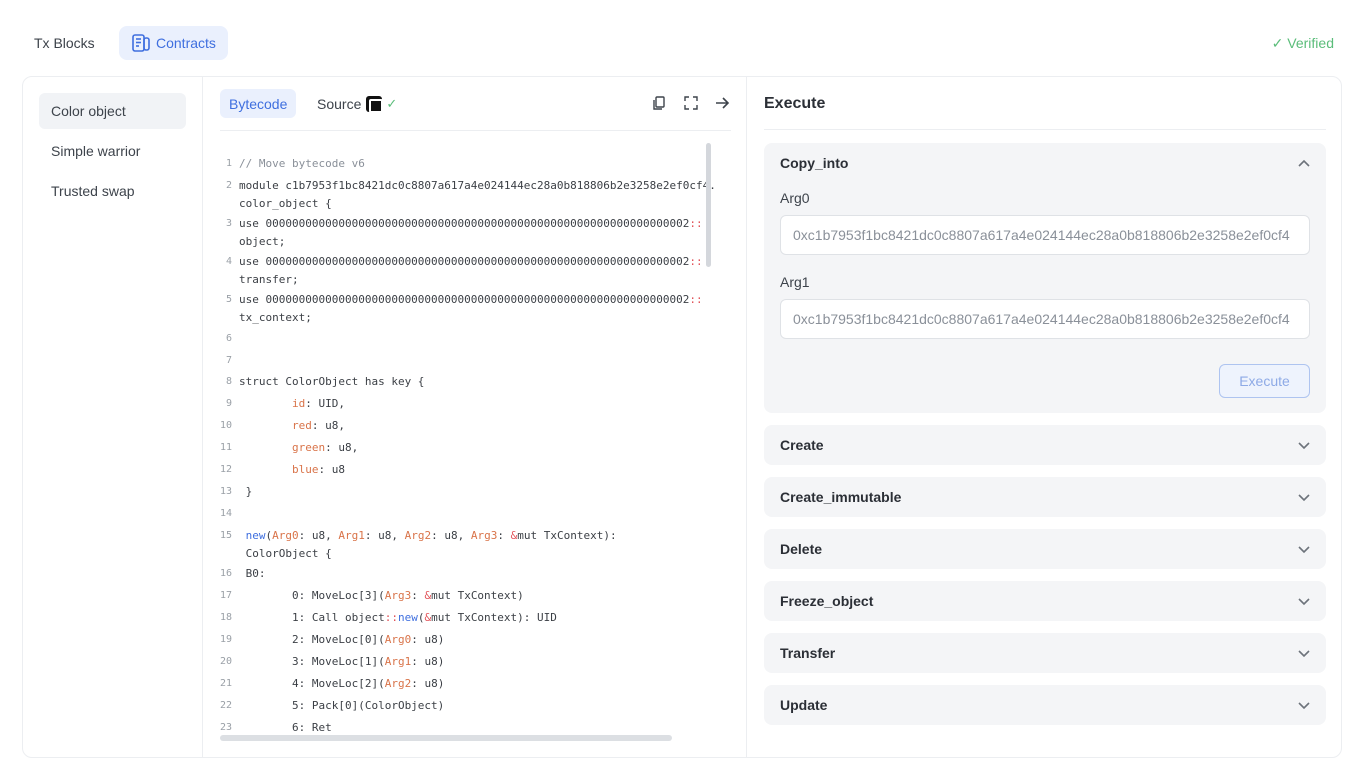 The image size is (1368, 783). What do you see at coordinates (228, 163) in the screenshot?
I see `line-number: 1` at bounding box center [228, 163].